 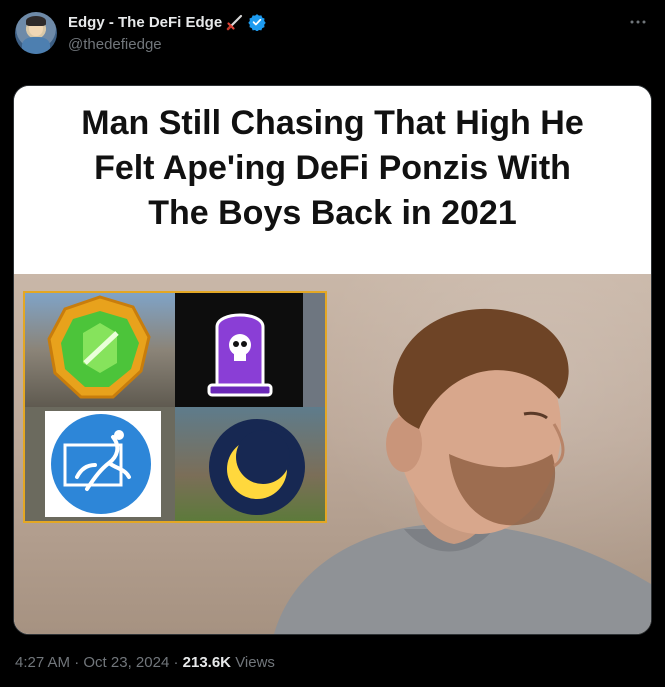 I want to click on luna-moon-coin-icon, so click(x=257, y=467).